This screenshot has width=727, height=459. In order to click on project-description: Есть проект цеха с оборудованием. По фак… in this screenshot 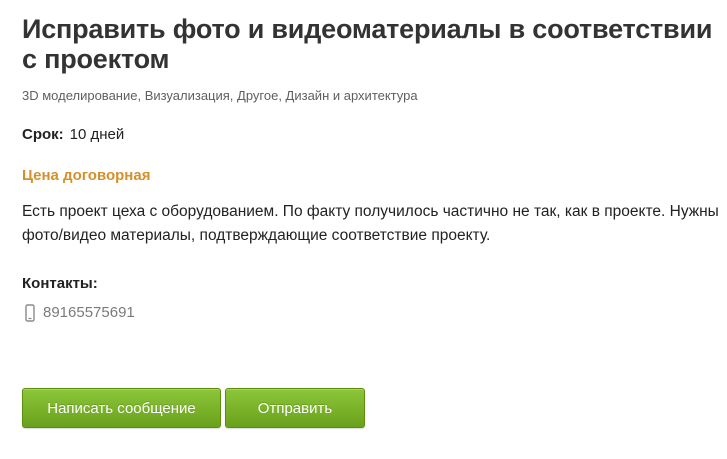, I will do `click(370, 223)`.